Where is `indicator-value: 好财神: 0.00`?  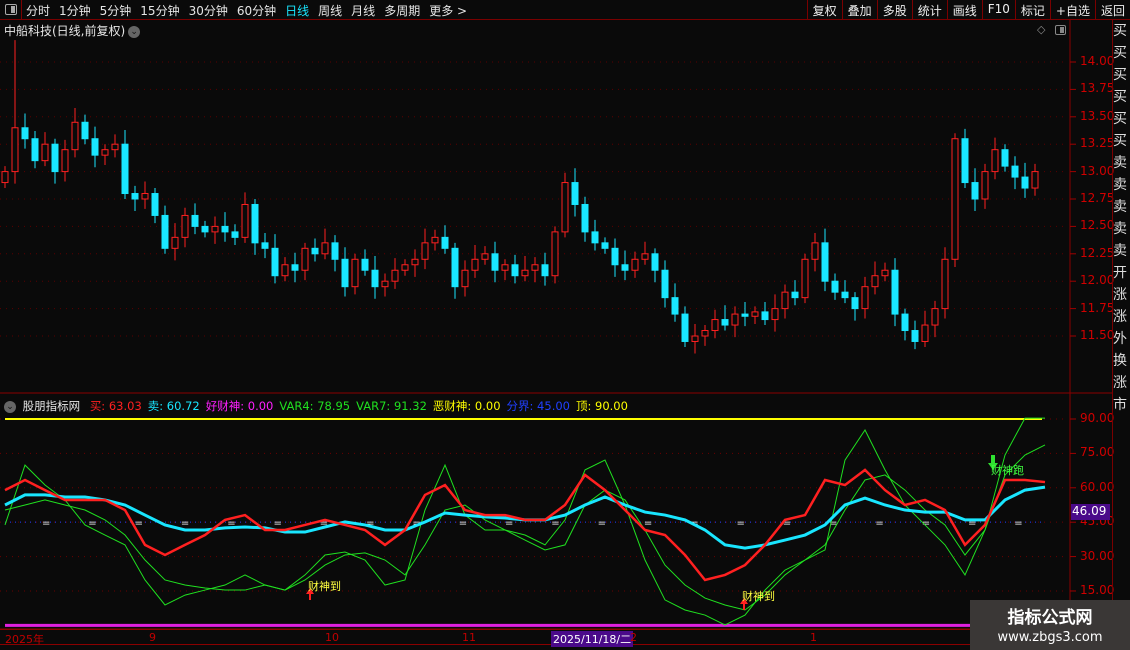 indicator-value: 好财神: 0.00 is located at coordinates (239, 406).